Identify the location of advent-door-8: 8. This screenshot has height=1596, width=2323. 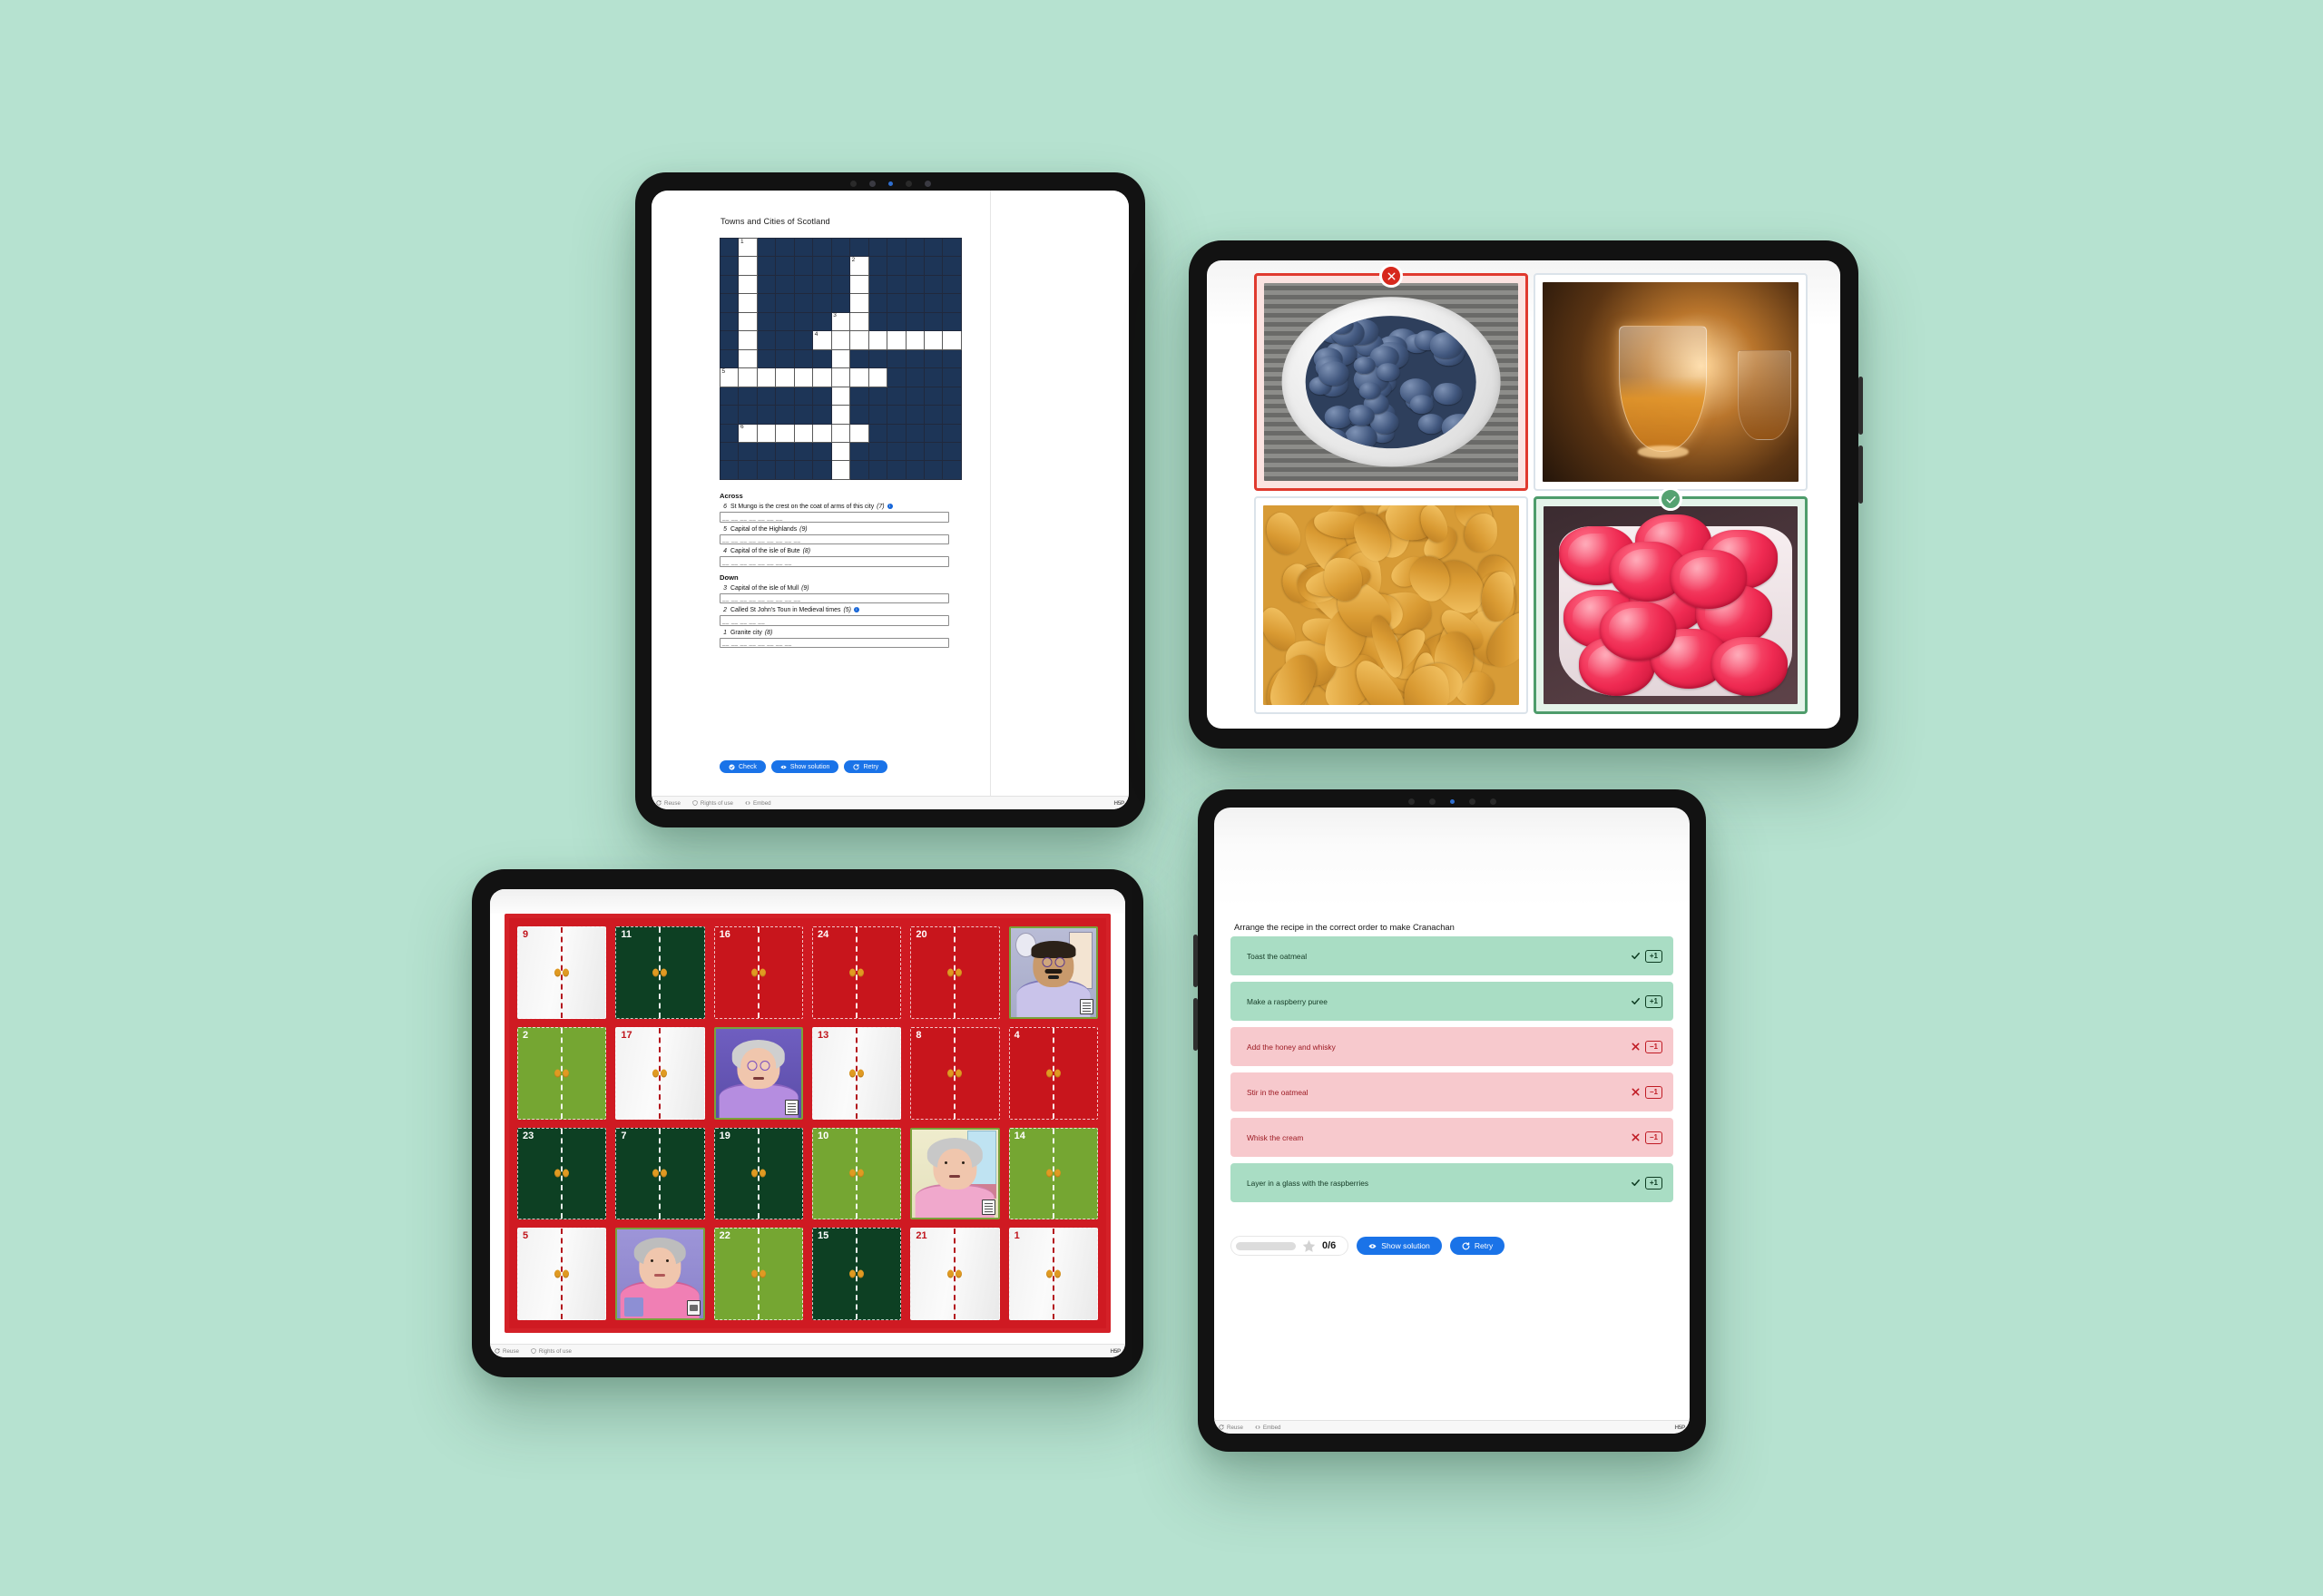
(955, 1073).